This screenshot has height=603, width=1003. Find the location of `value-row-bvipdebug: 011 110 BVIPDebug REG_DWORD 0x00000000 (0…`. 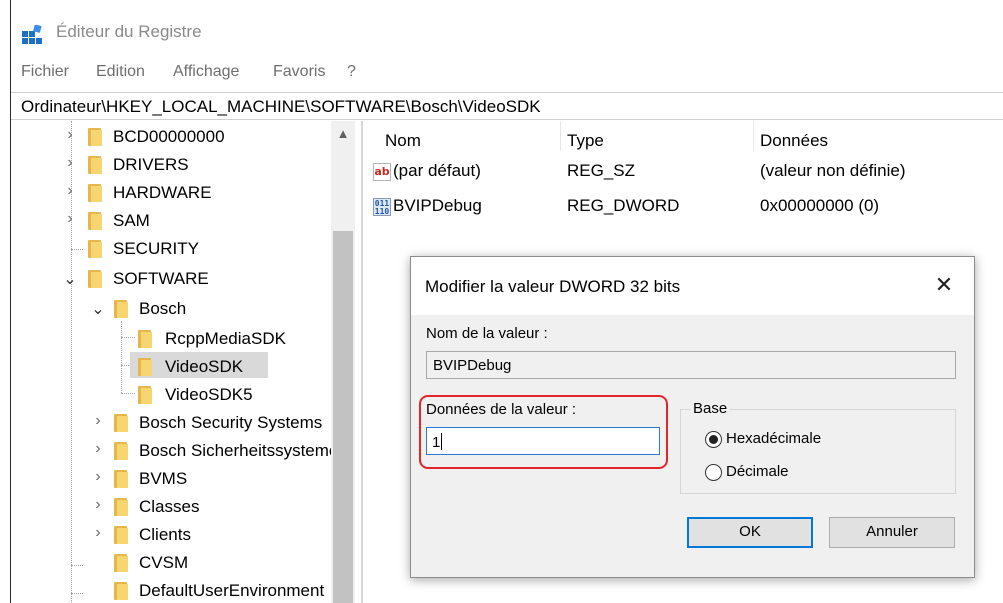

value-row-bvipdebug: 011 110 BVIPDebug REG_DWORD 0x00000000 (0… is located at coordinates (683, 209).